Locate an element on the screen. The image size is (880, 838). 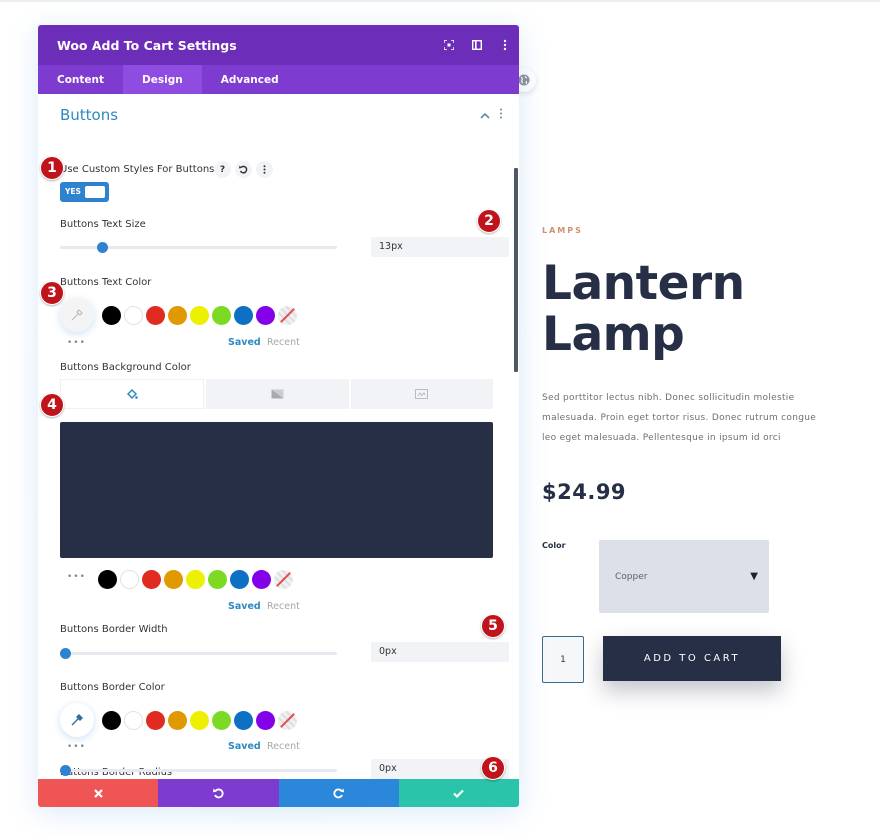
redo-icon is located at coordinates (339, 793).